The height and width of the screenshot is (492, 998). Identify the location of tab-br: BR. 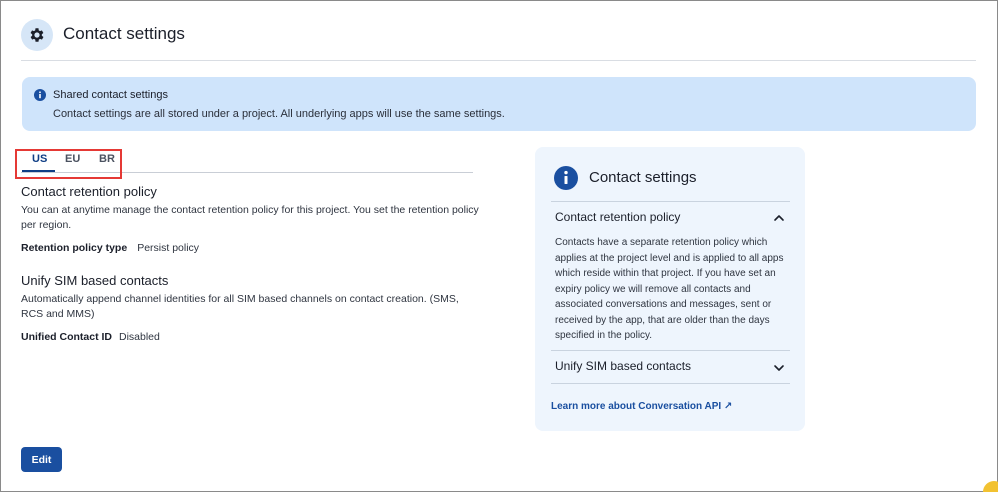
(107, 159).